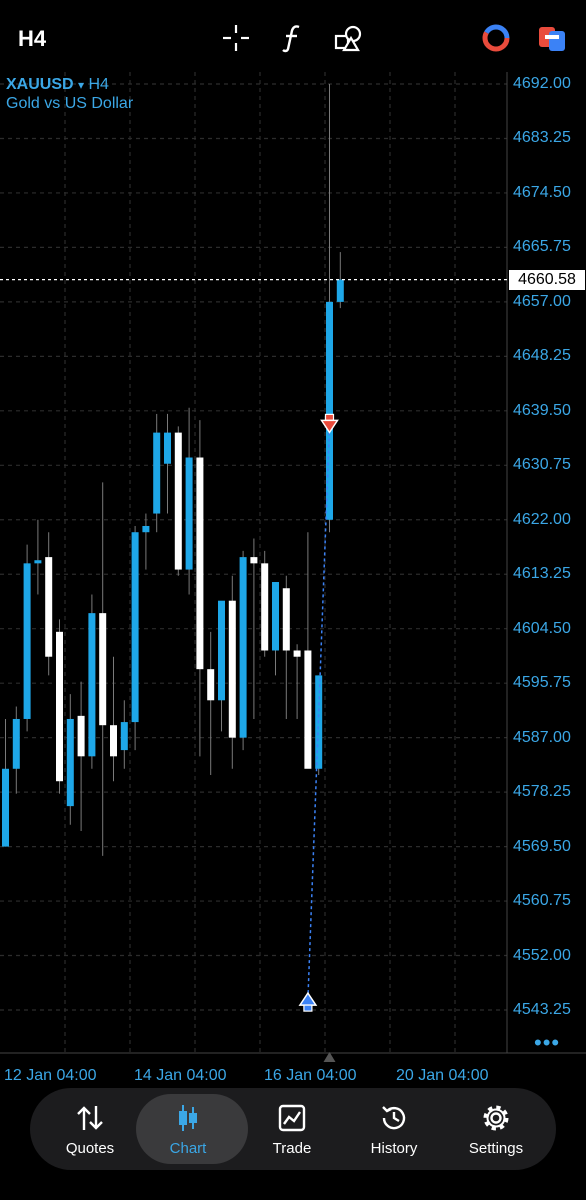  I want to click on price-tick-label: 4692.00, so click(542, 83).